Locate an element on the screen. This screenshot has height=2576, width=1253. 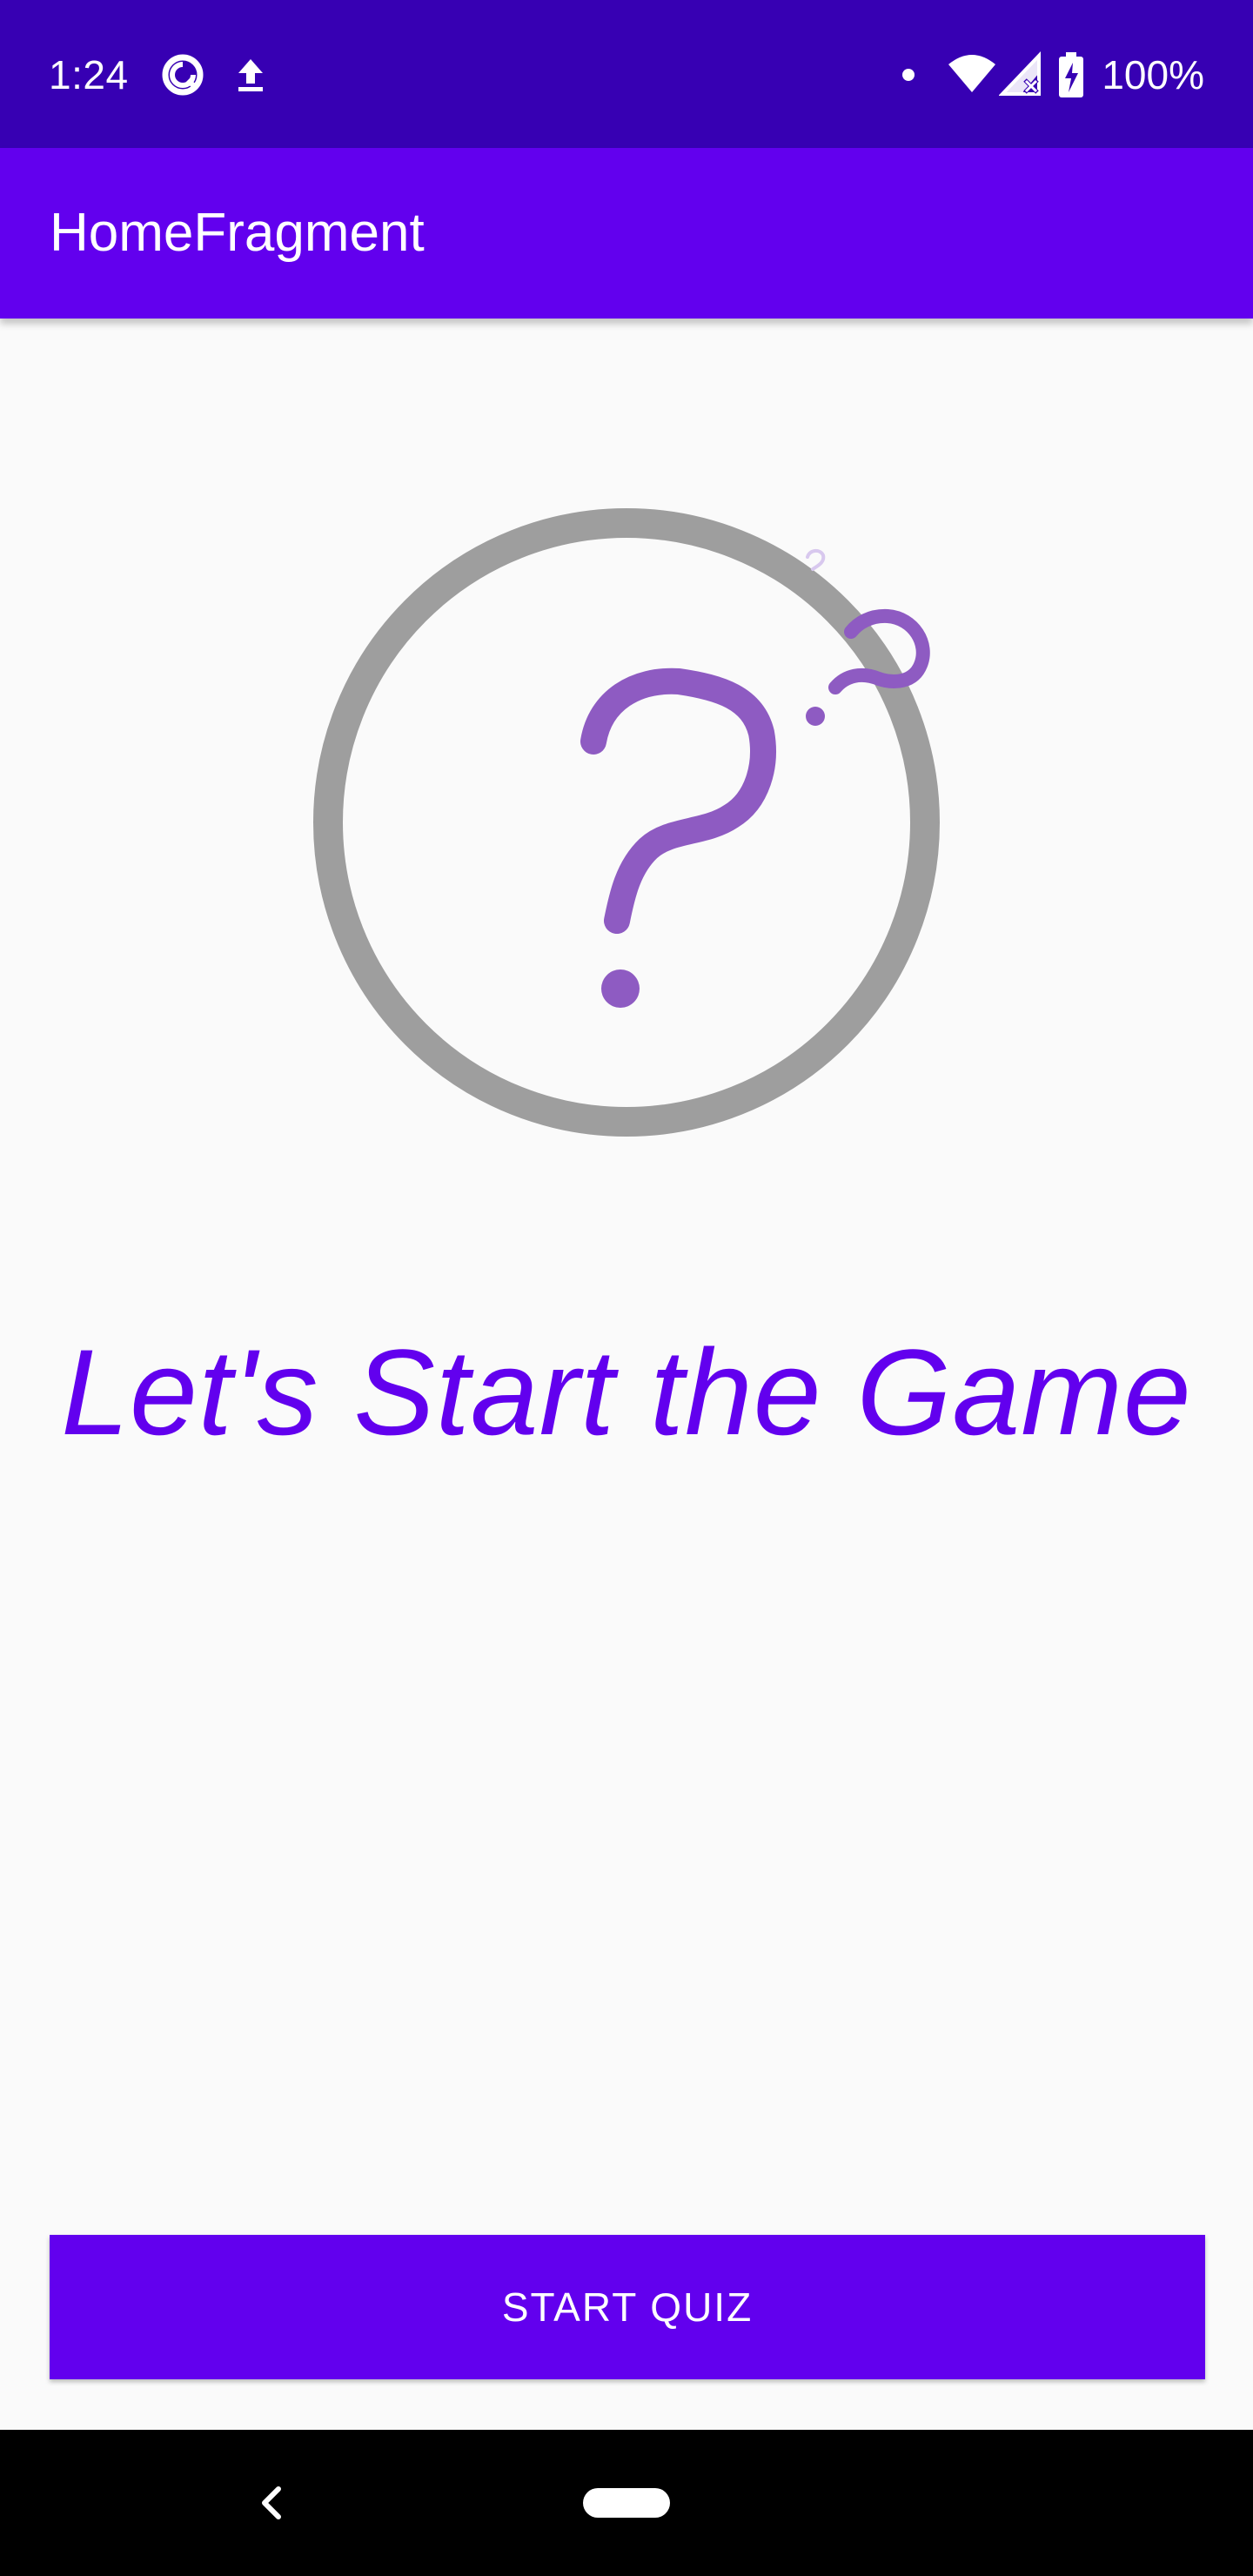
illustration-circle is located at coordinates (626, 823).